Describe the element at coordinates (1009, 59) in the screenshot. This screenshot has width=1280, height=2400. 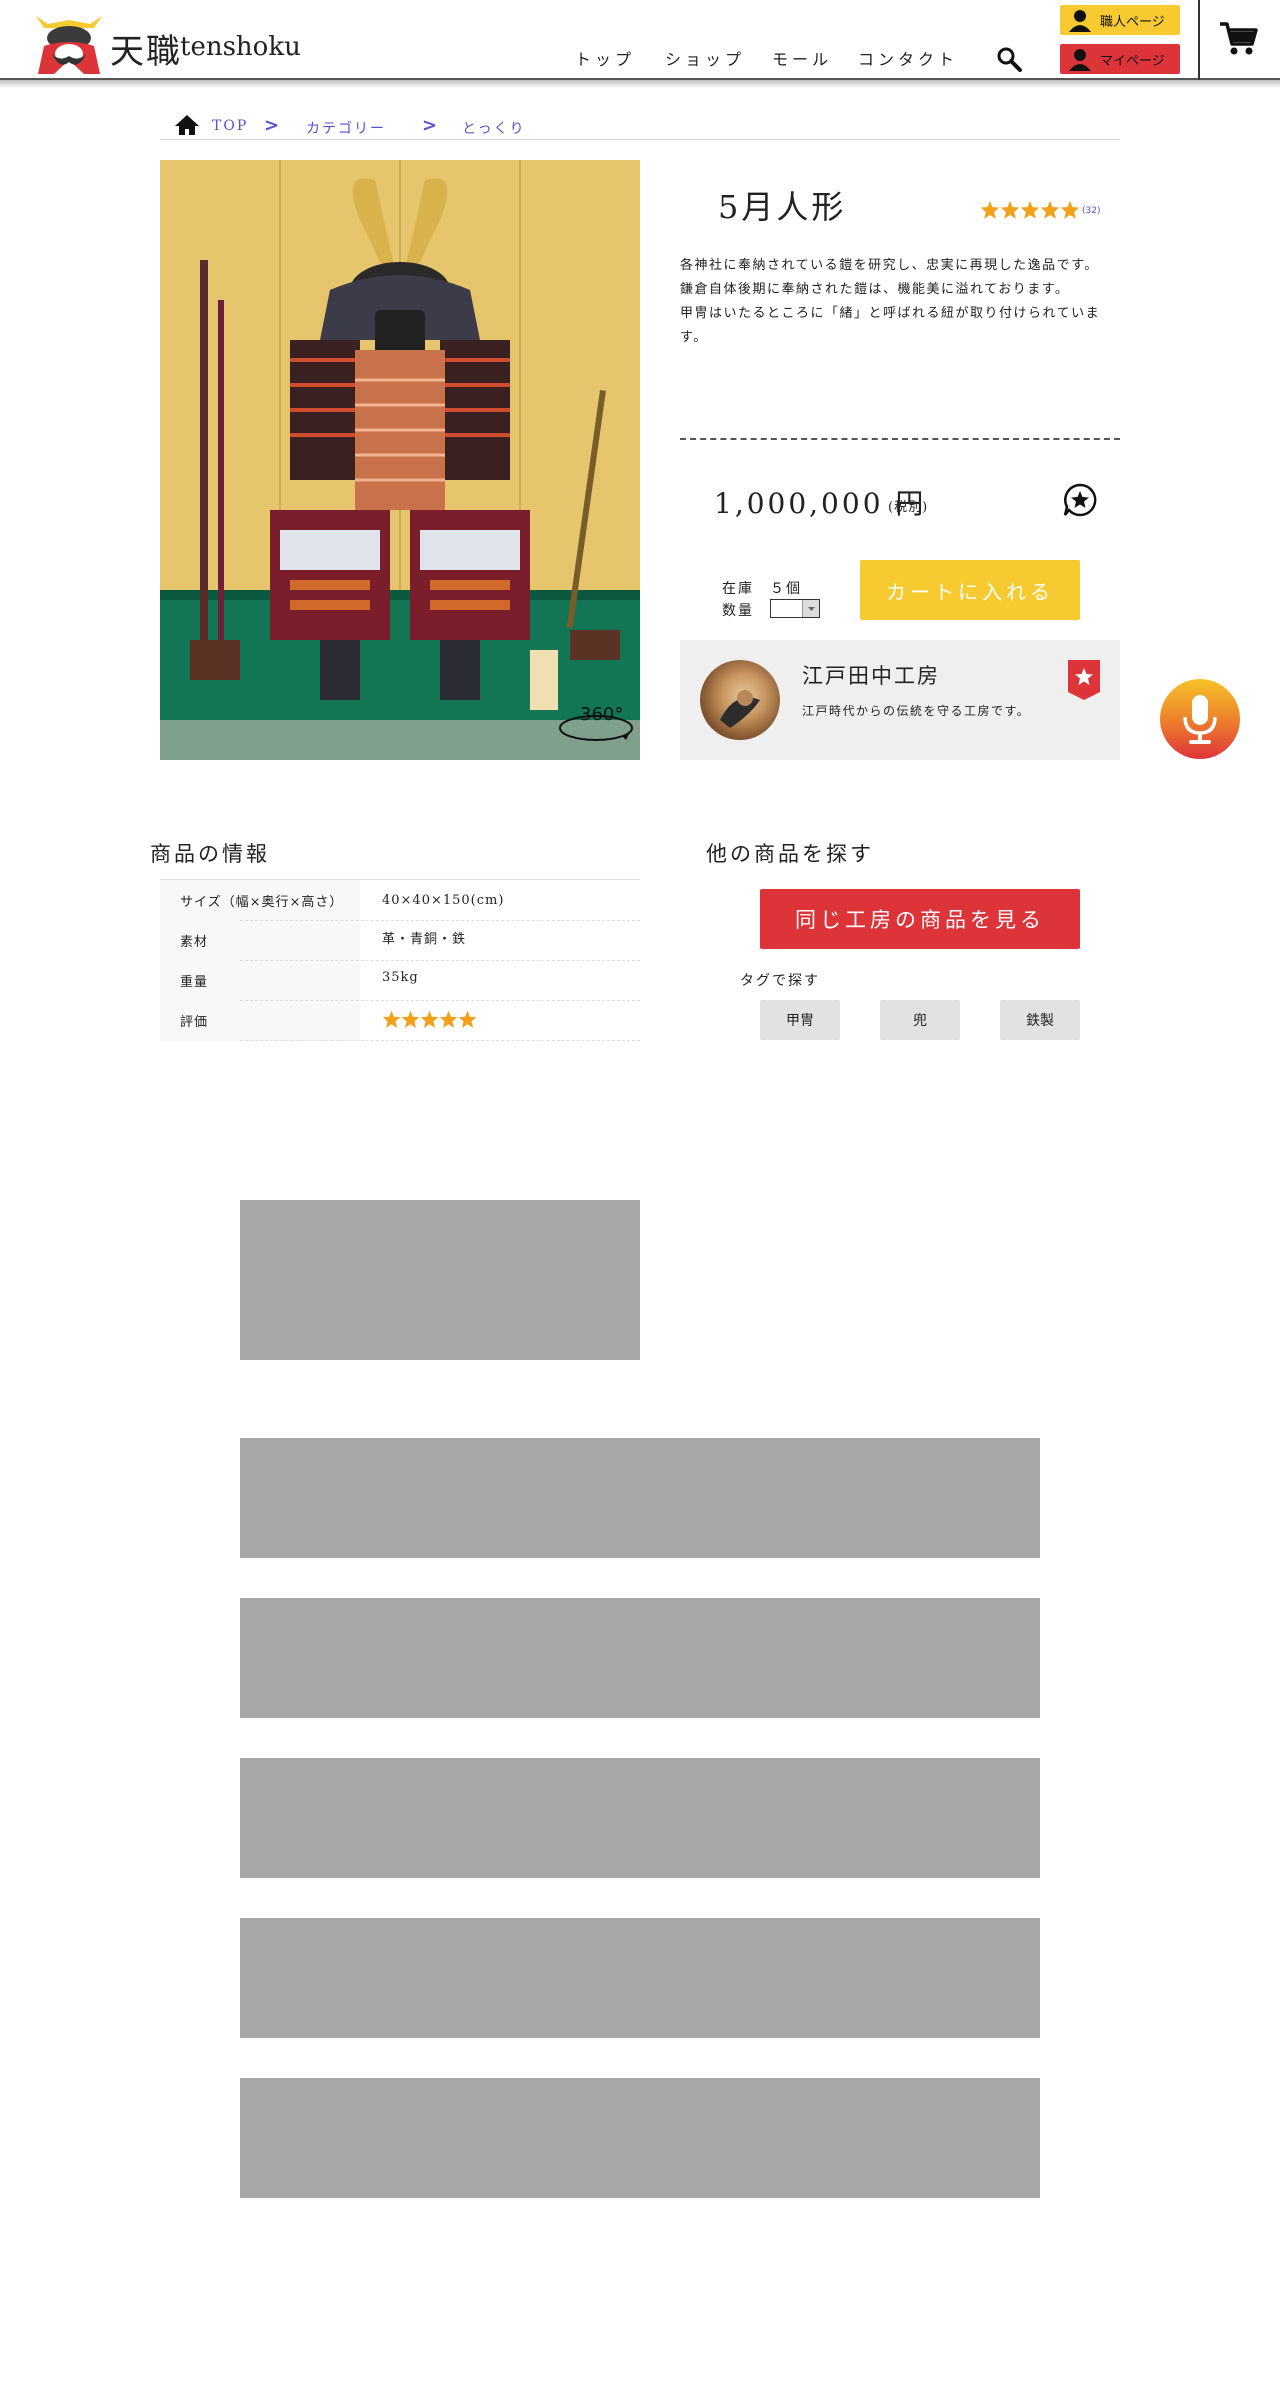
I see `search-icon` at that location.